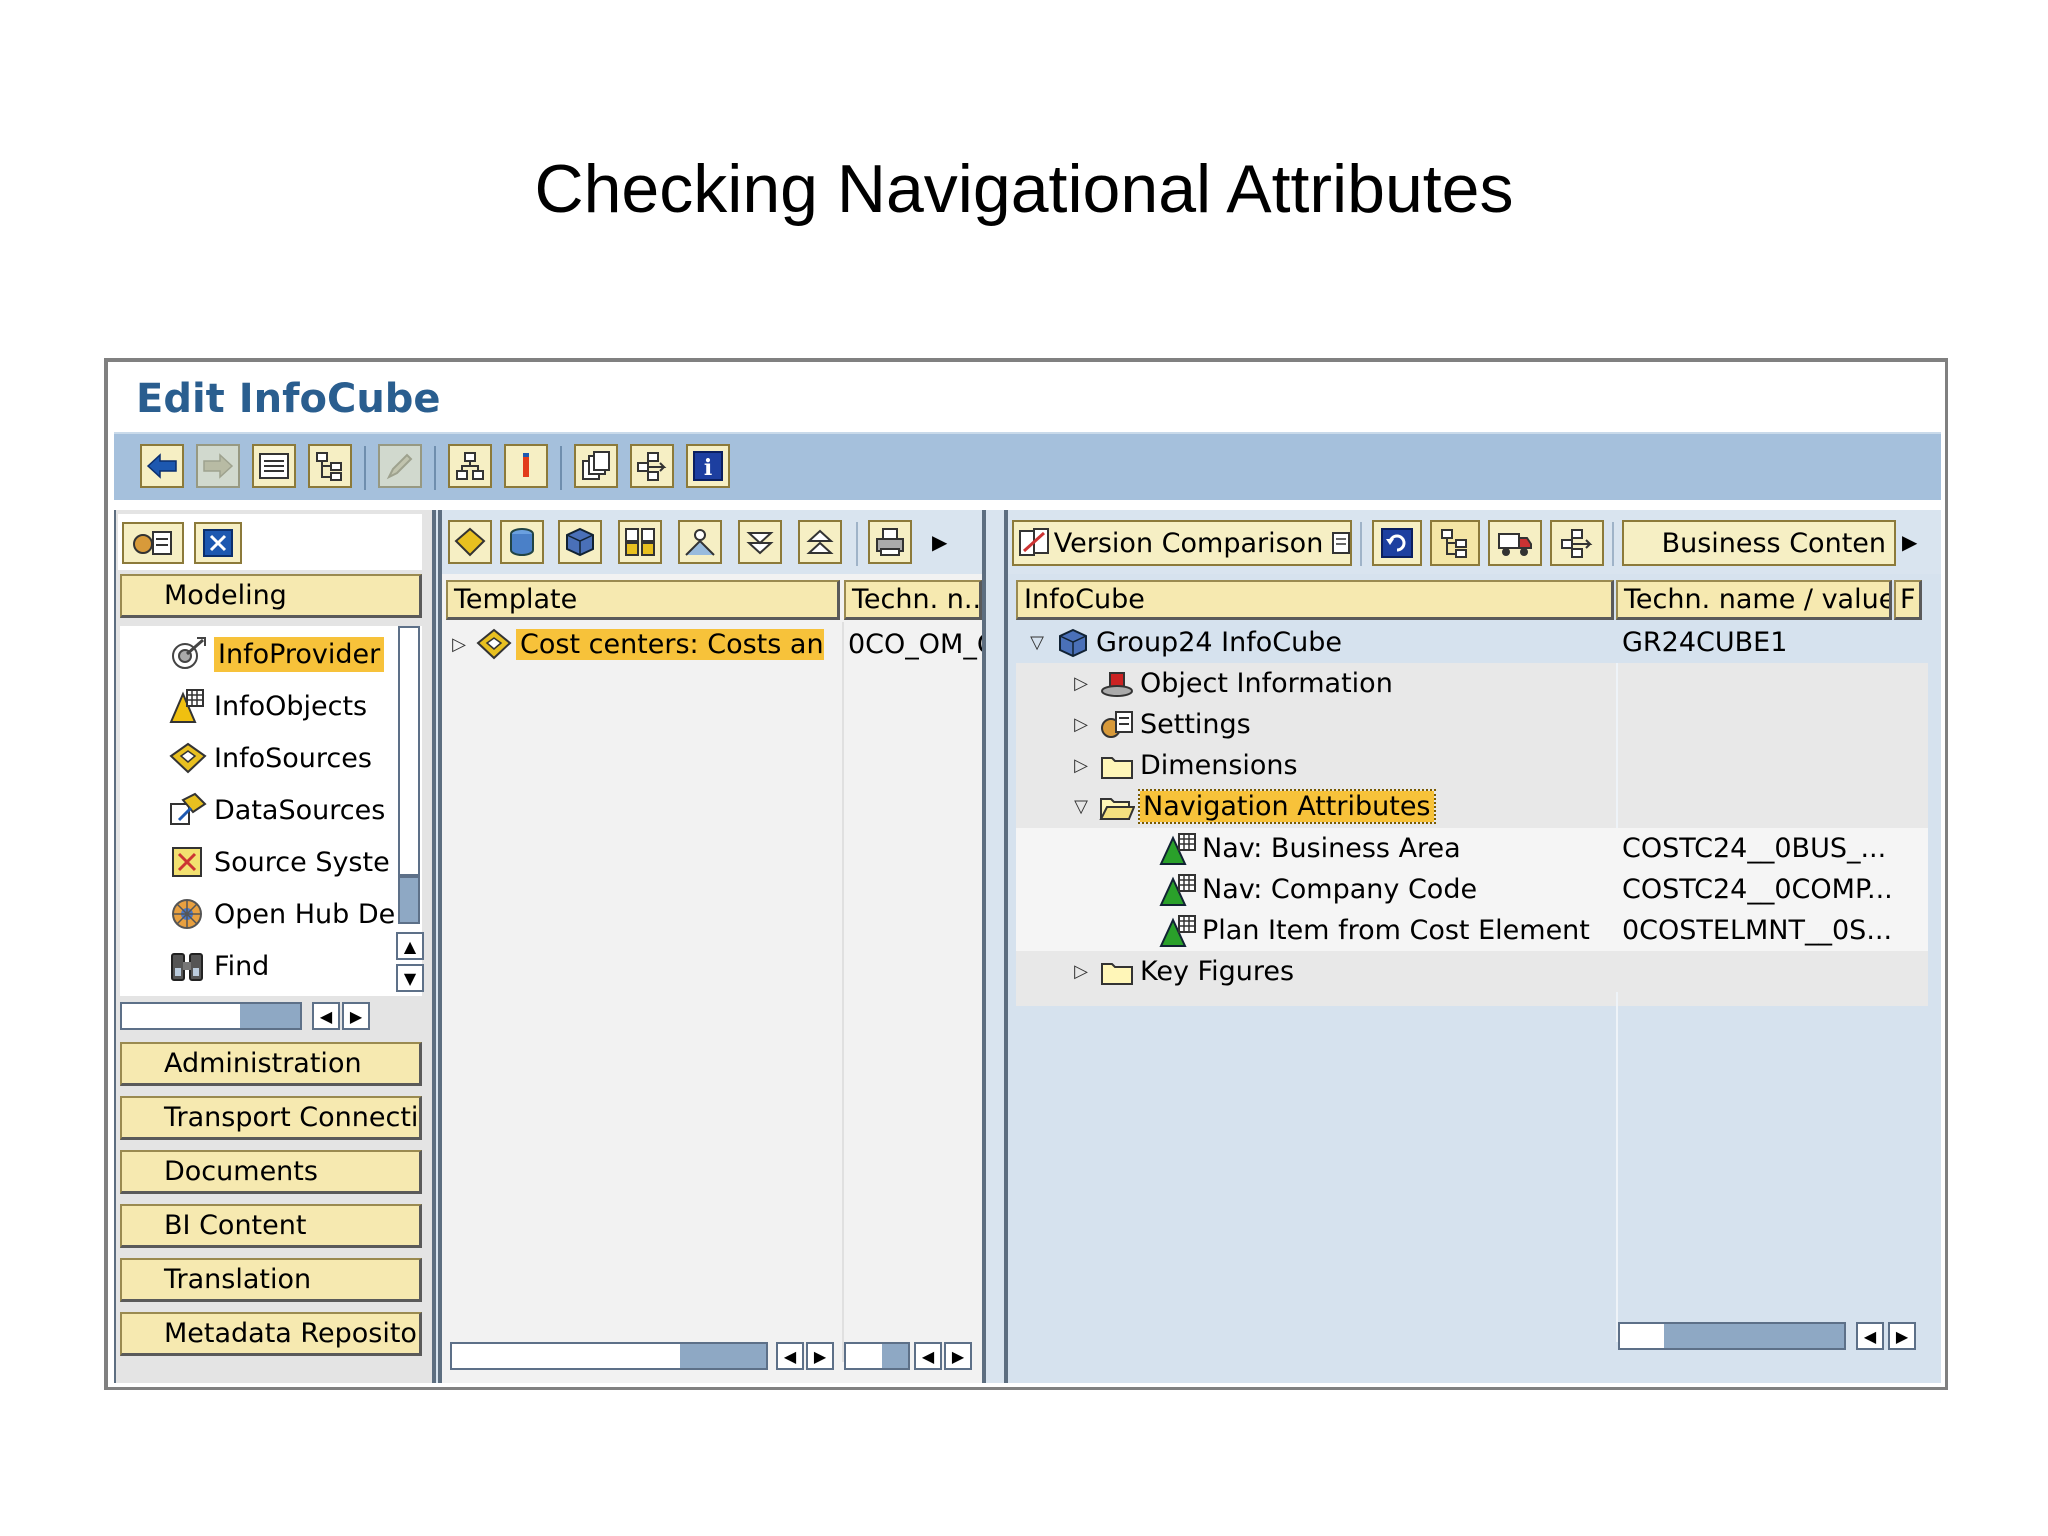 Image resolution: width=2048 pixels, height=1536 pixels. I want to click on tree-structure-button, so click(1455, 543).